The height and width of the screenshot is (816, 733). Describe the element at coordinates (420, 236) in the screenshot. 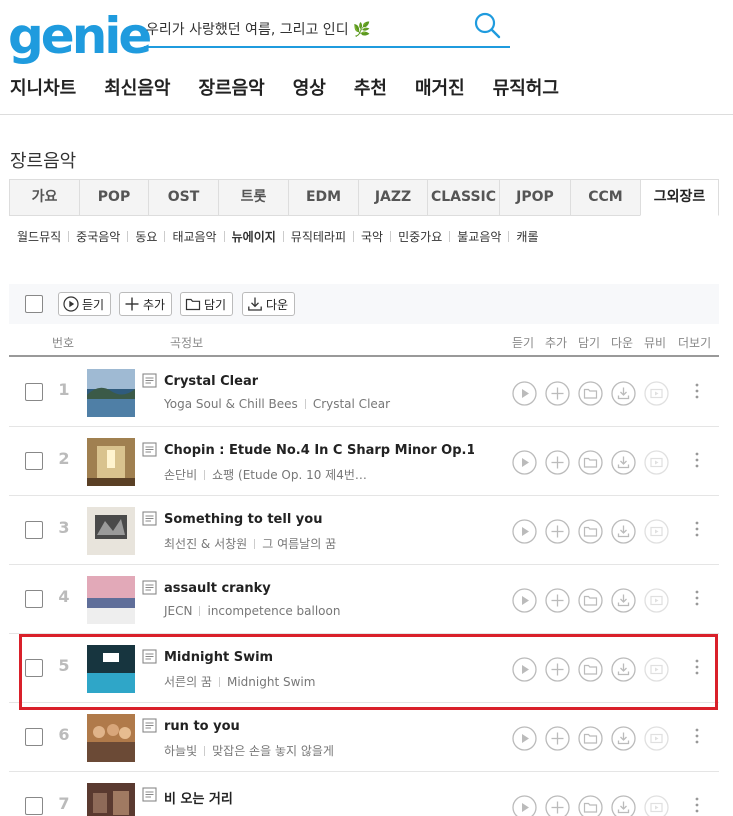

I see `subgenre-minjung: 민중가요` at that location.